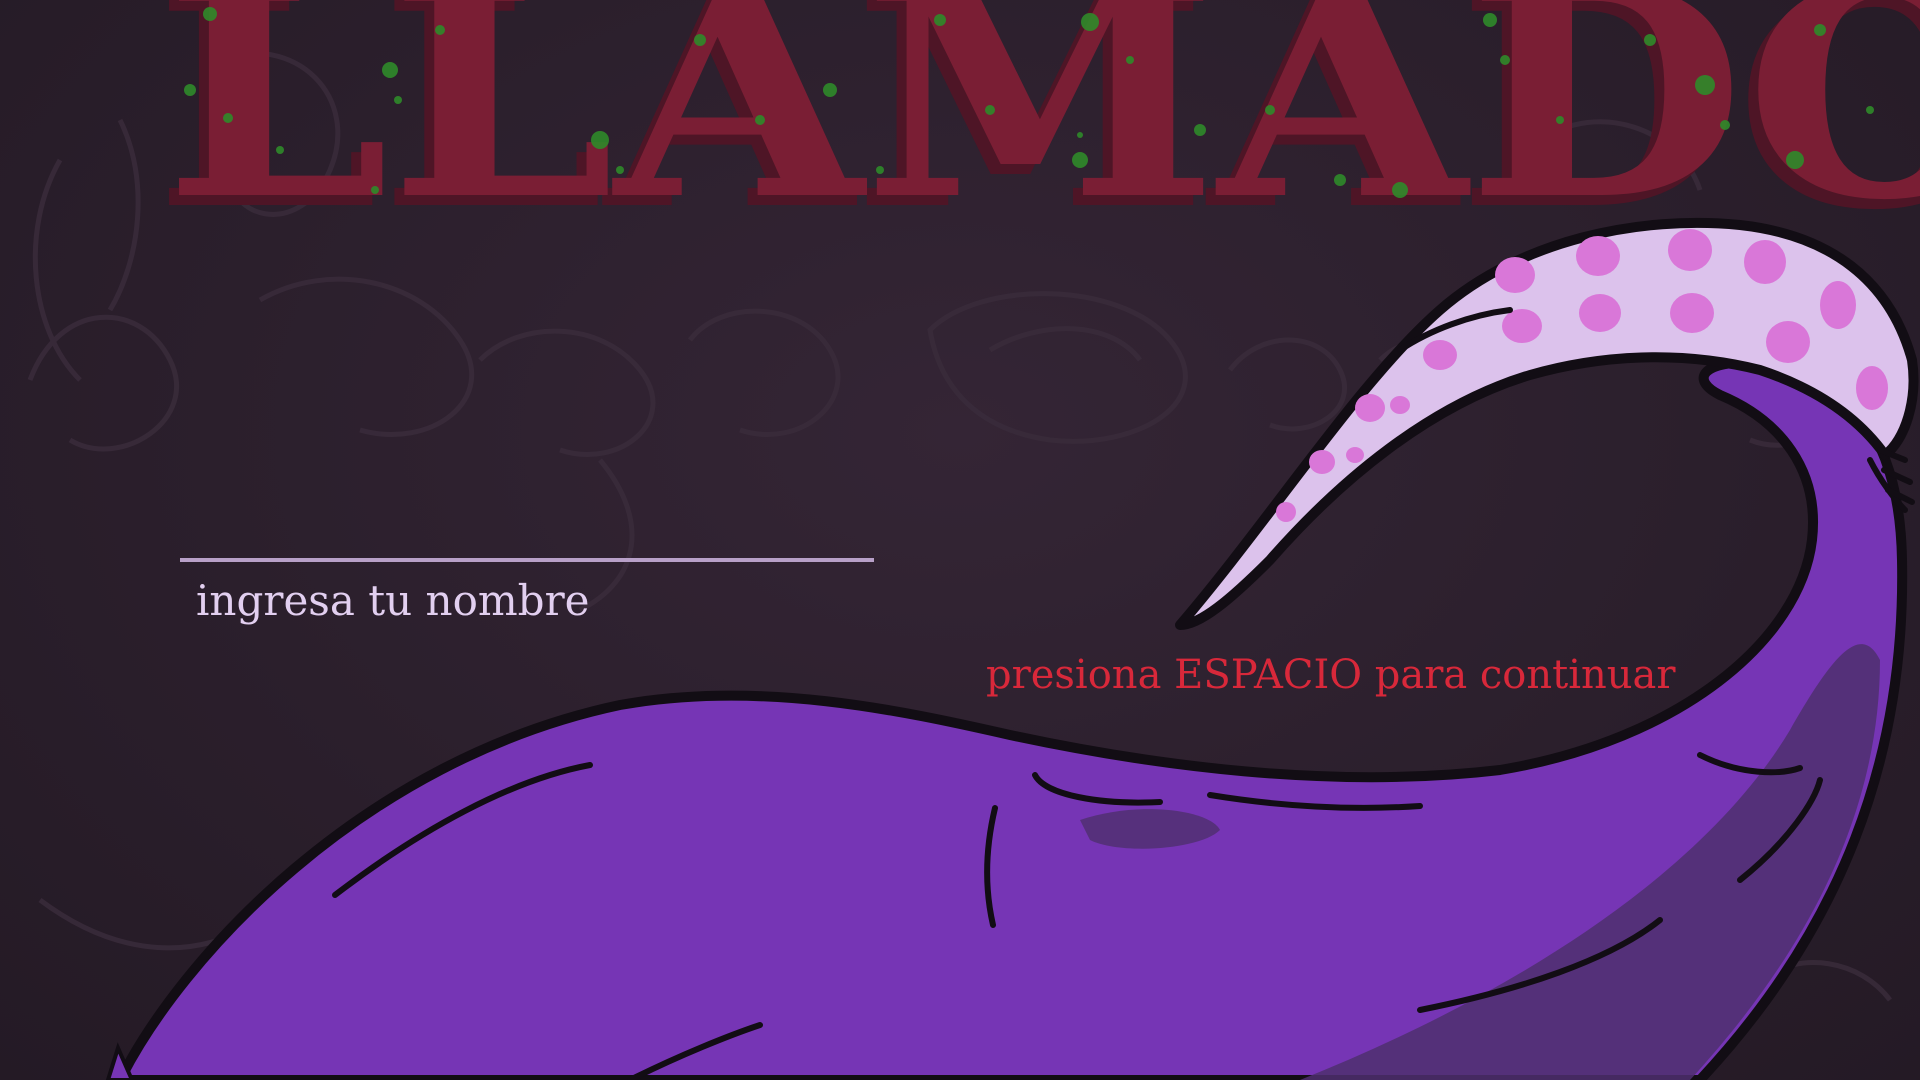 This screenshot has height=1080, width=1920. What do you see at coordinates (526, 600) in the screenshot?
I see `name-input` at bounding box center [526, 600].